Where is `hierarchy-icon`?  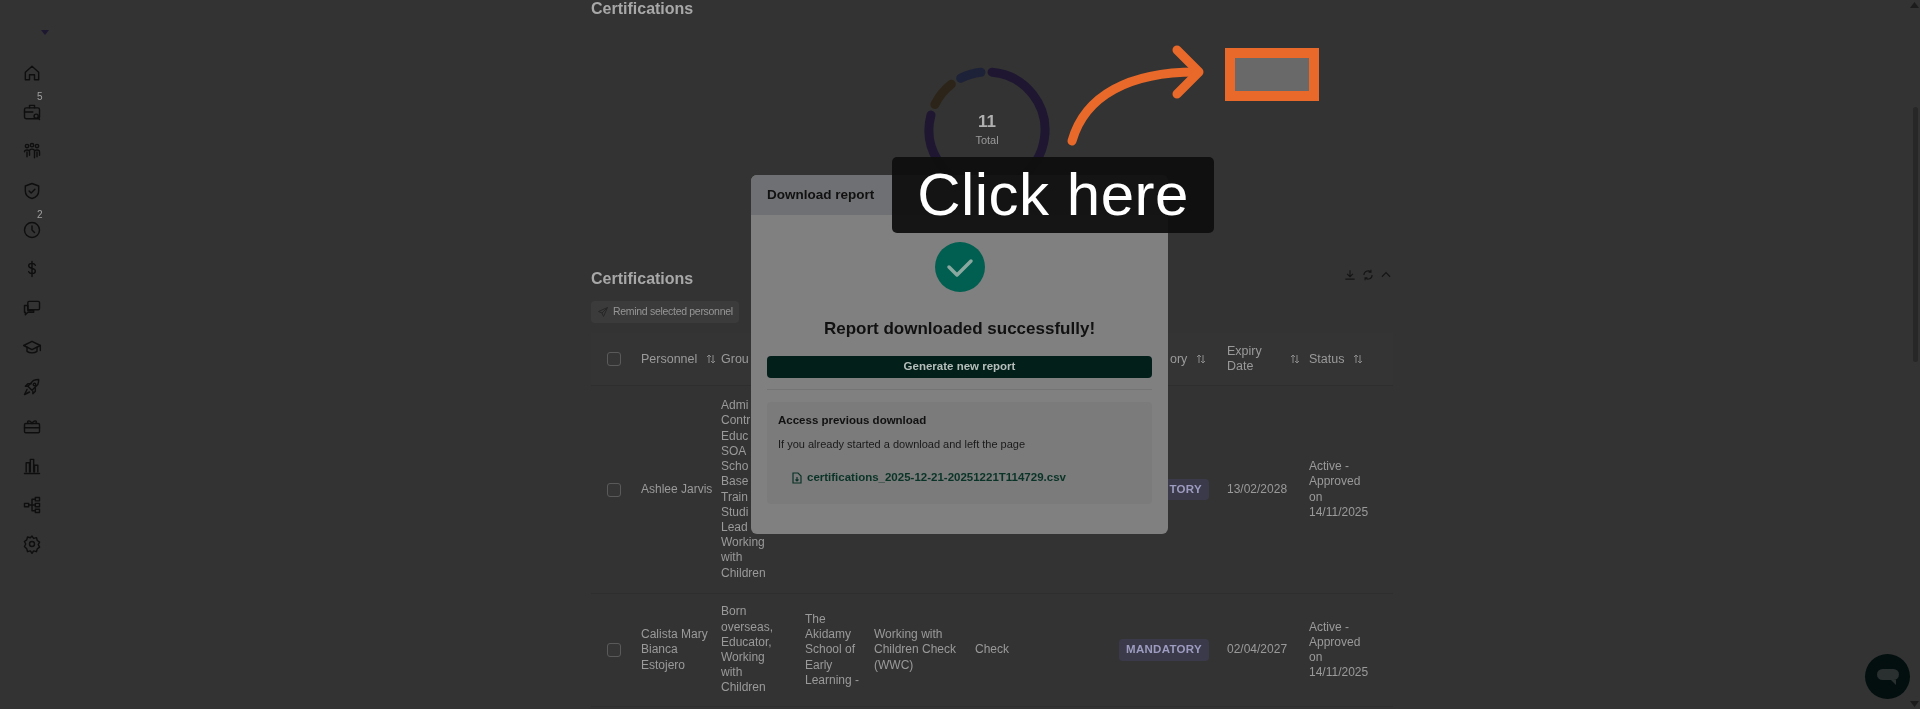 hierarchy-icon is located at coordinates (32, 504).